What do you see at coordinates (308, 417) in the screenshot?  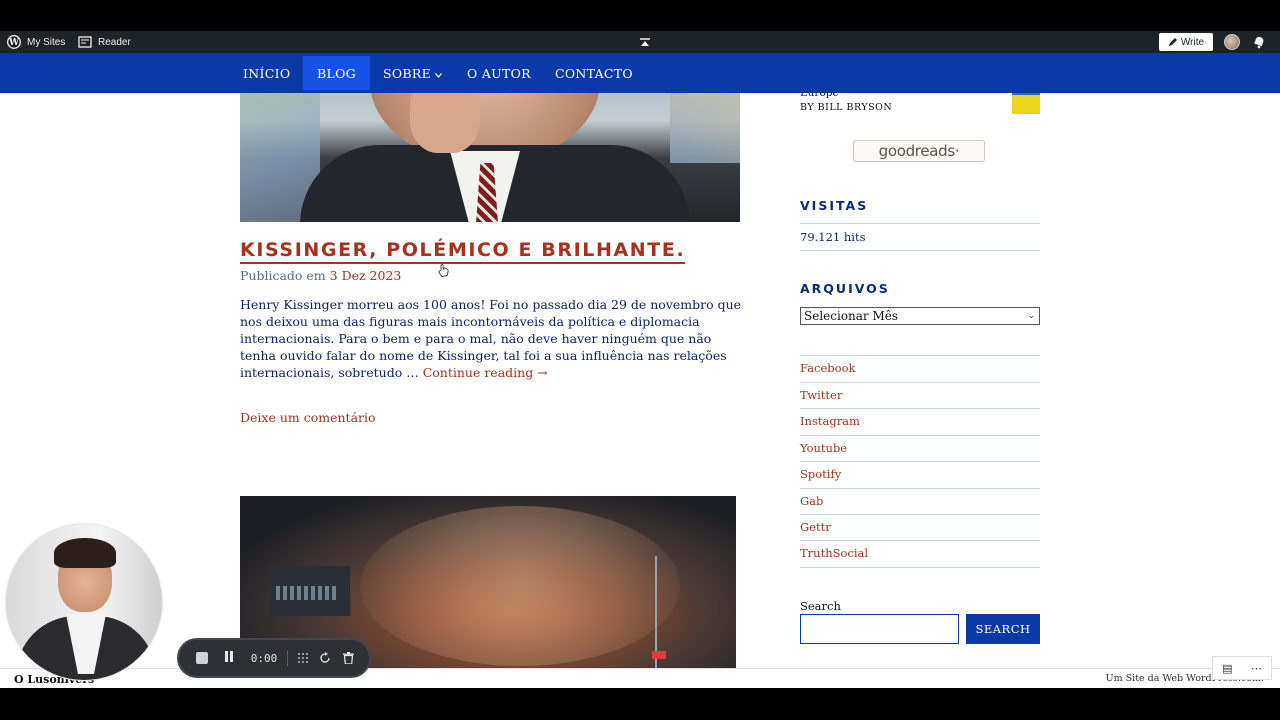 I see `leave-comment-link: Deixe um comentário` at bounding box center [308, 417].